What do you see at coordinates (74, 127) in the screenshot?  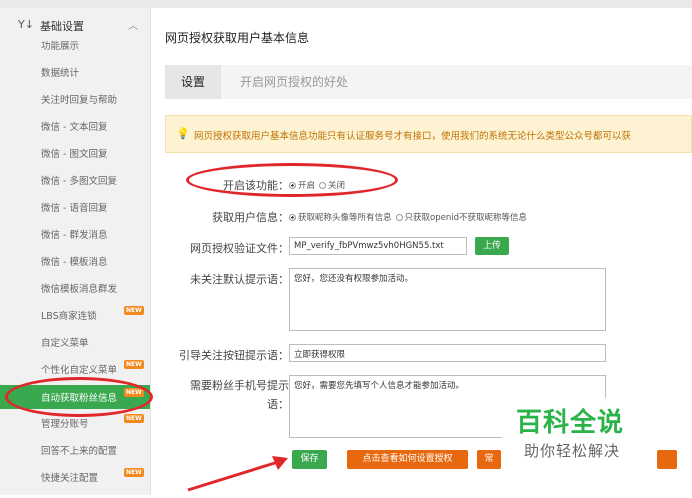 I see `sidebar-item-label: 微信 - 文本回复` at bounding box center [74, 127].